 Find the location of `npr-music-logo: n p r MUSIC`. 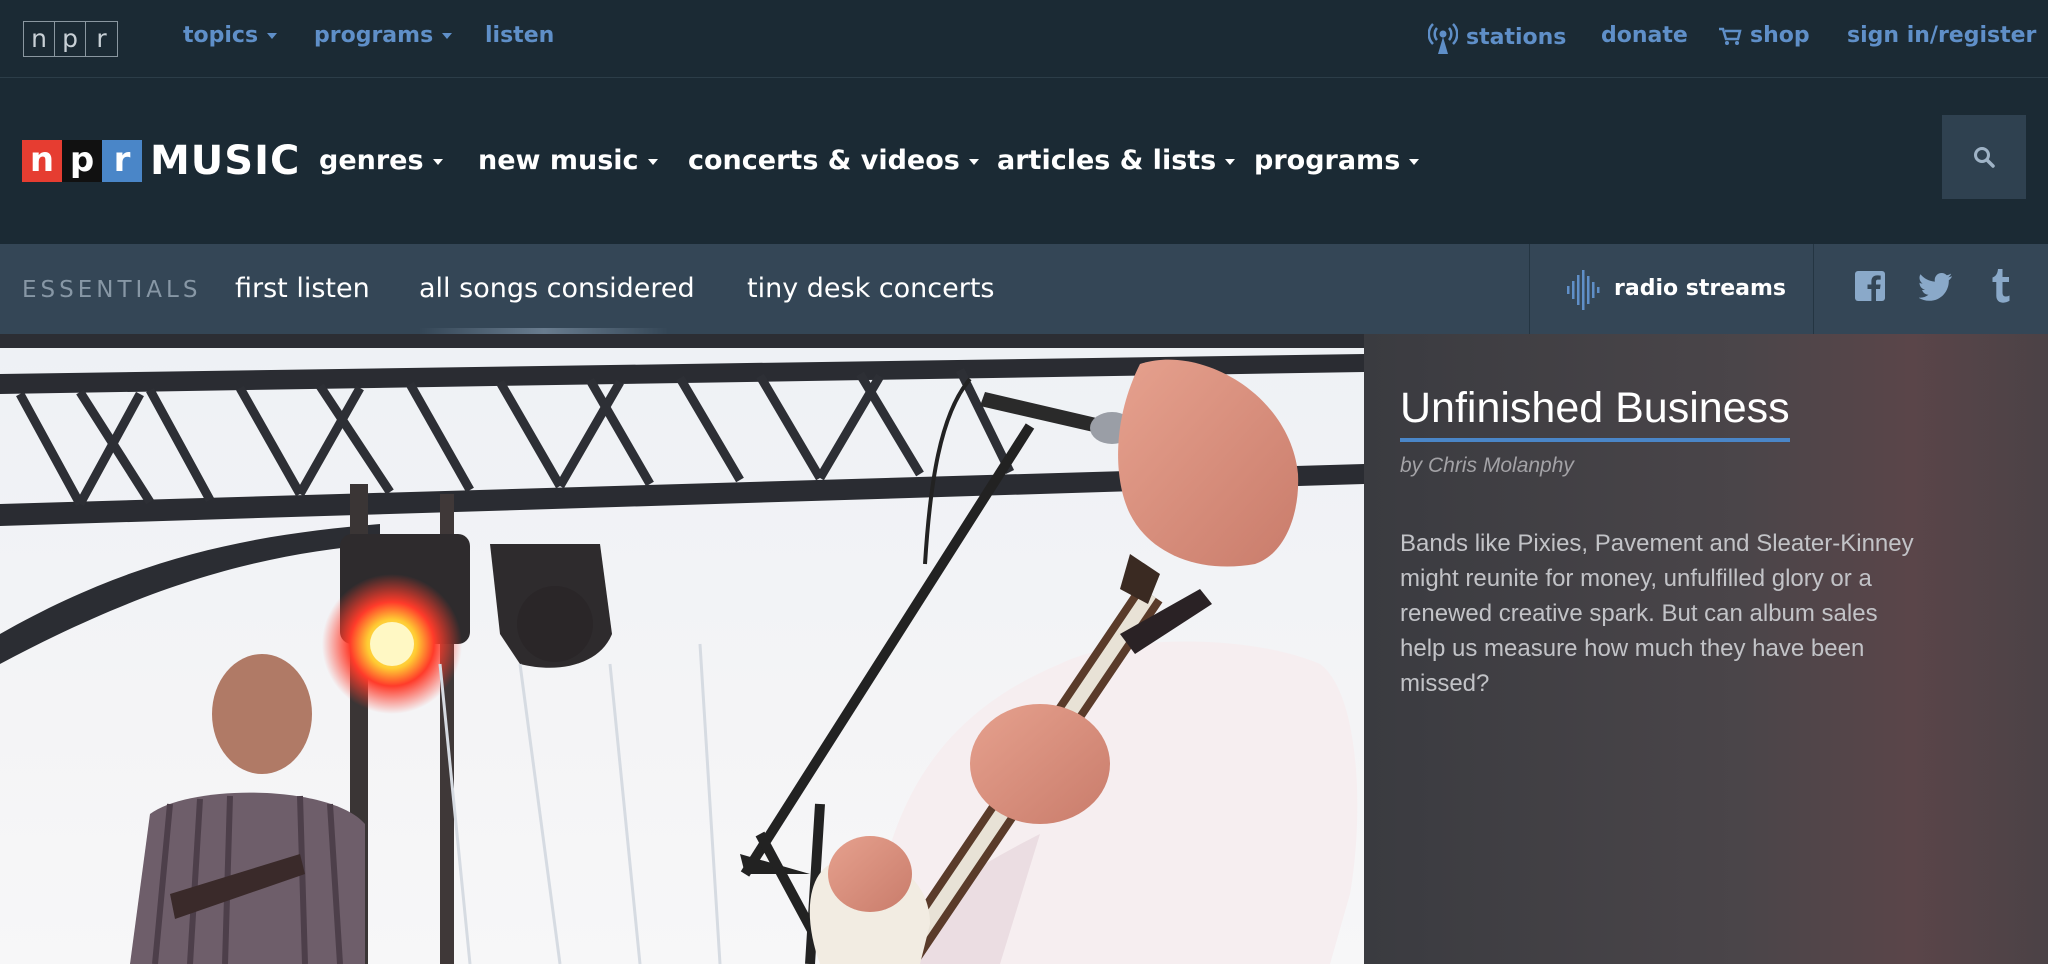

npr-music-logo: n p r MUSIC is located at coordinates (161, 161).